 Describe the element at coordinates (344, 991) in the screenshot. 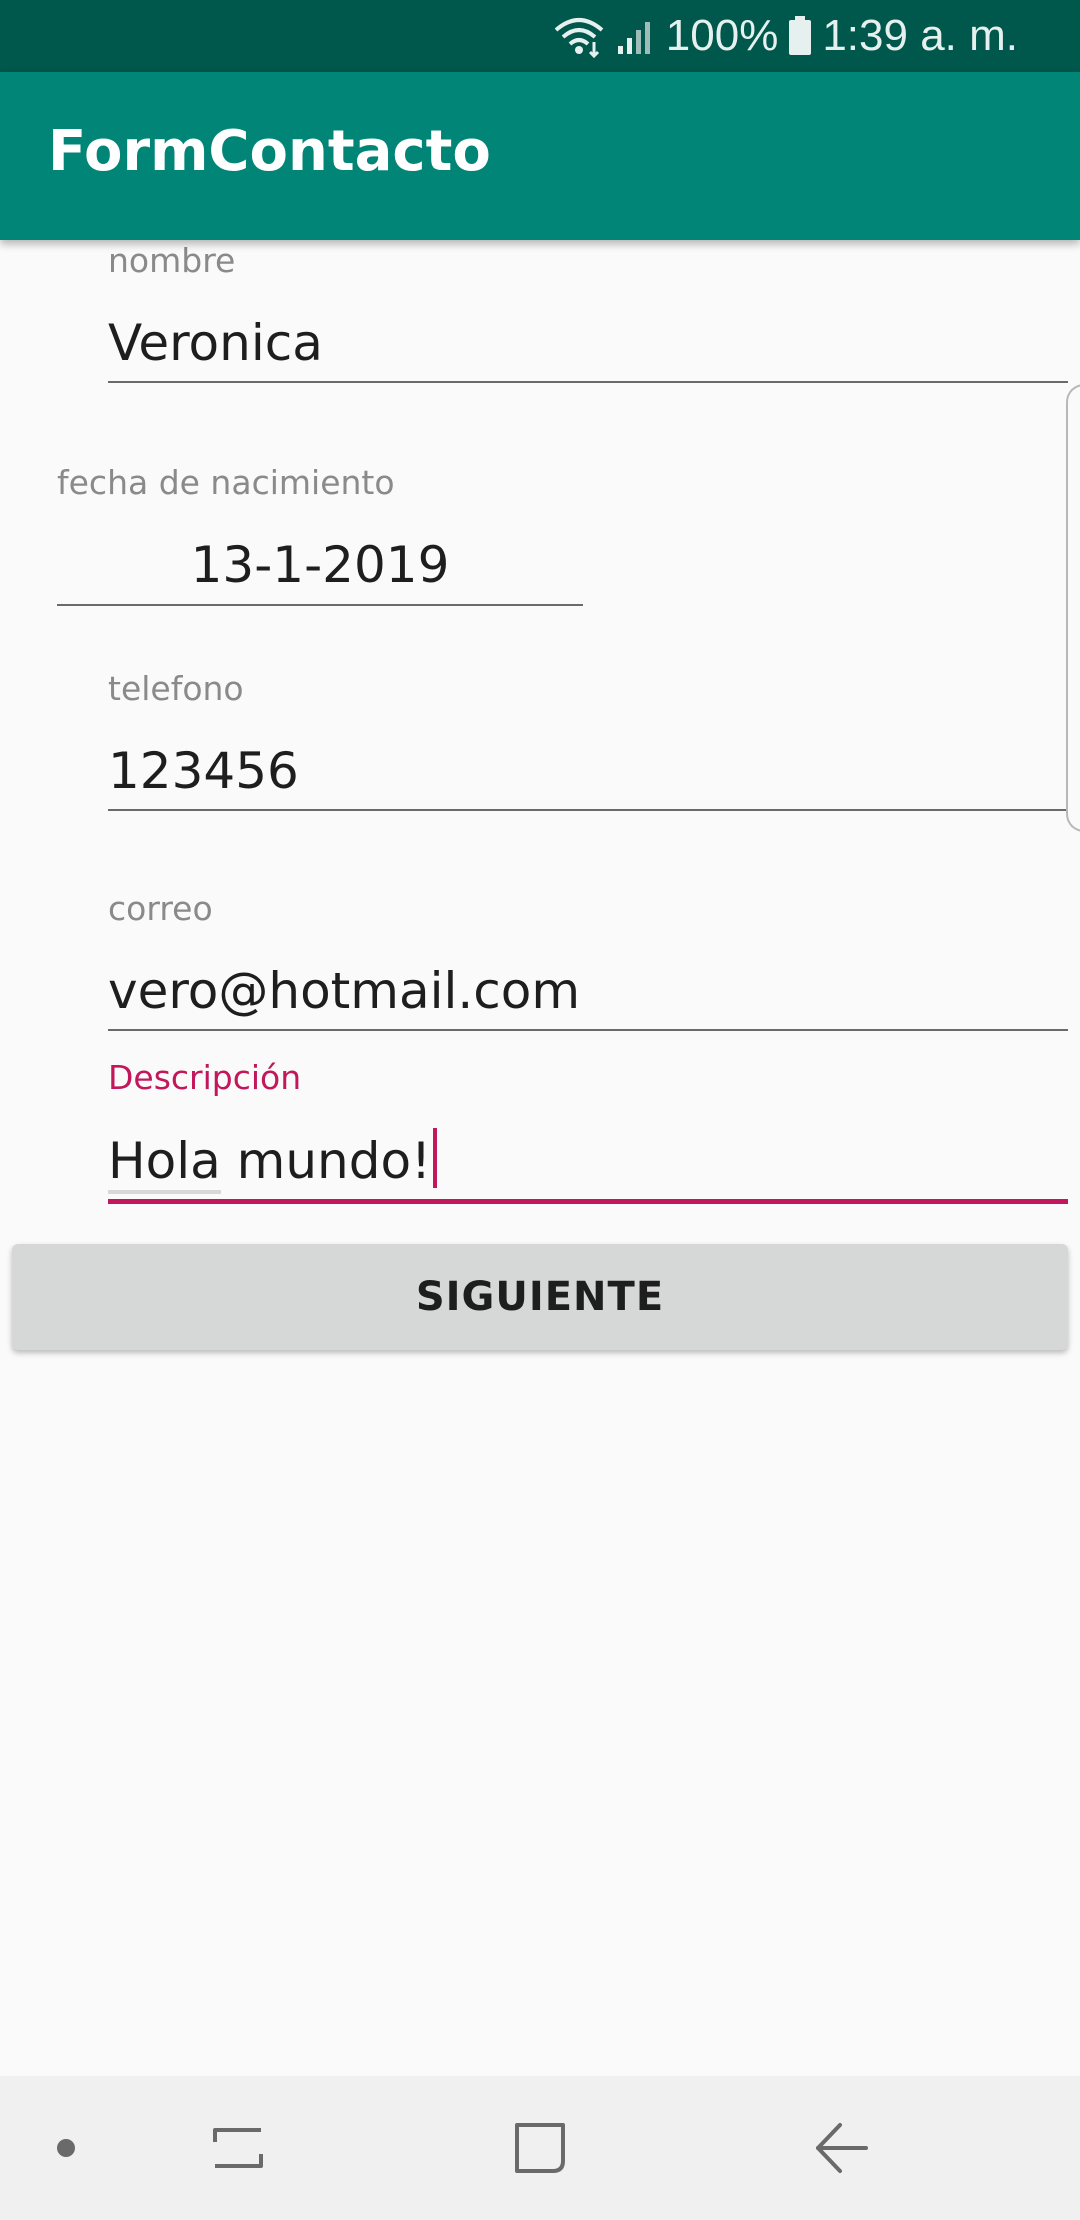

I see `correo-field: vero@hotmail.com` at that location.